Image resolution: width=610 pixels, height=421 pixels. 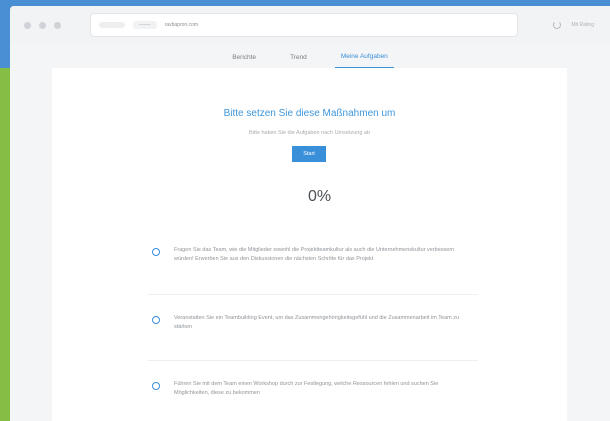 What do you see at coordinates (319, 196) in the screenshot?
I see `progress-percent: 0%` at bounding box center [319, 196].